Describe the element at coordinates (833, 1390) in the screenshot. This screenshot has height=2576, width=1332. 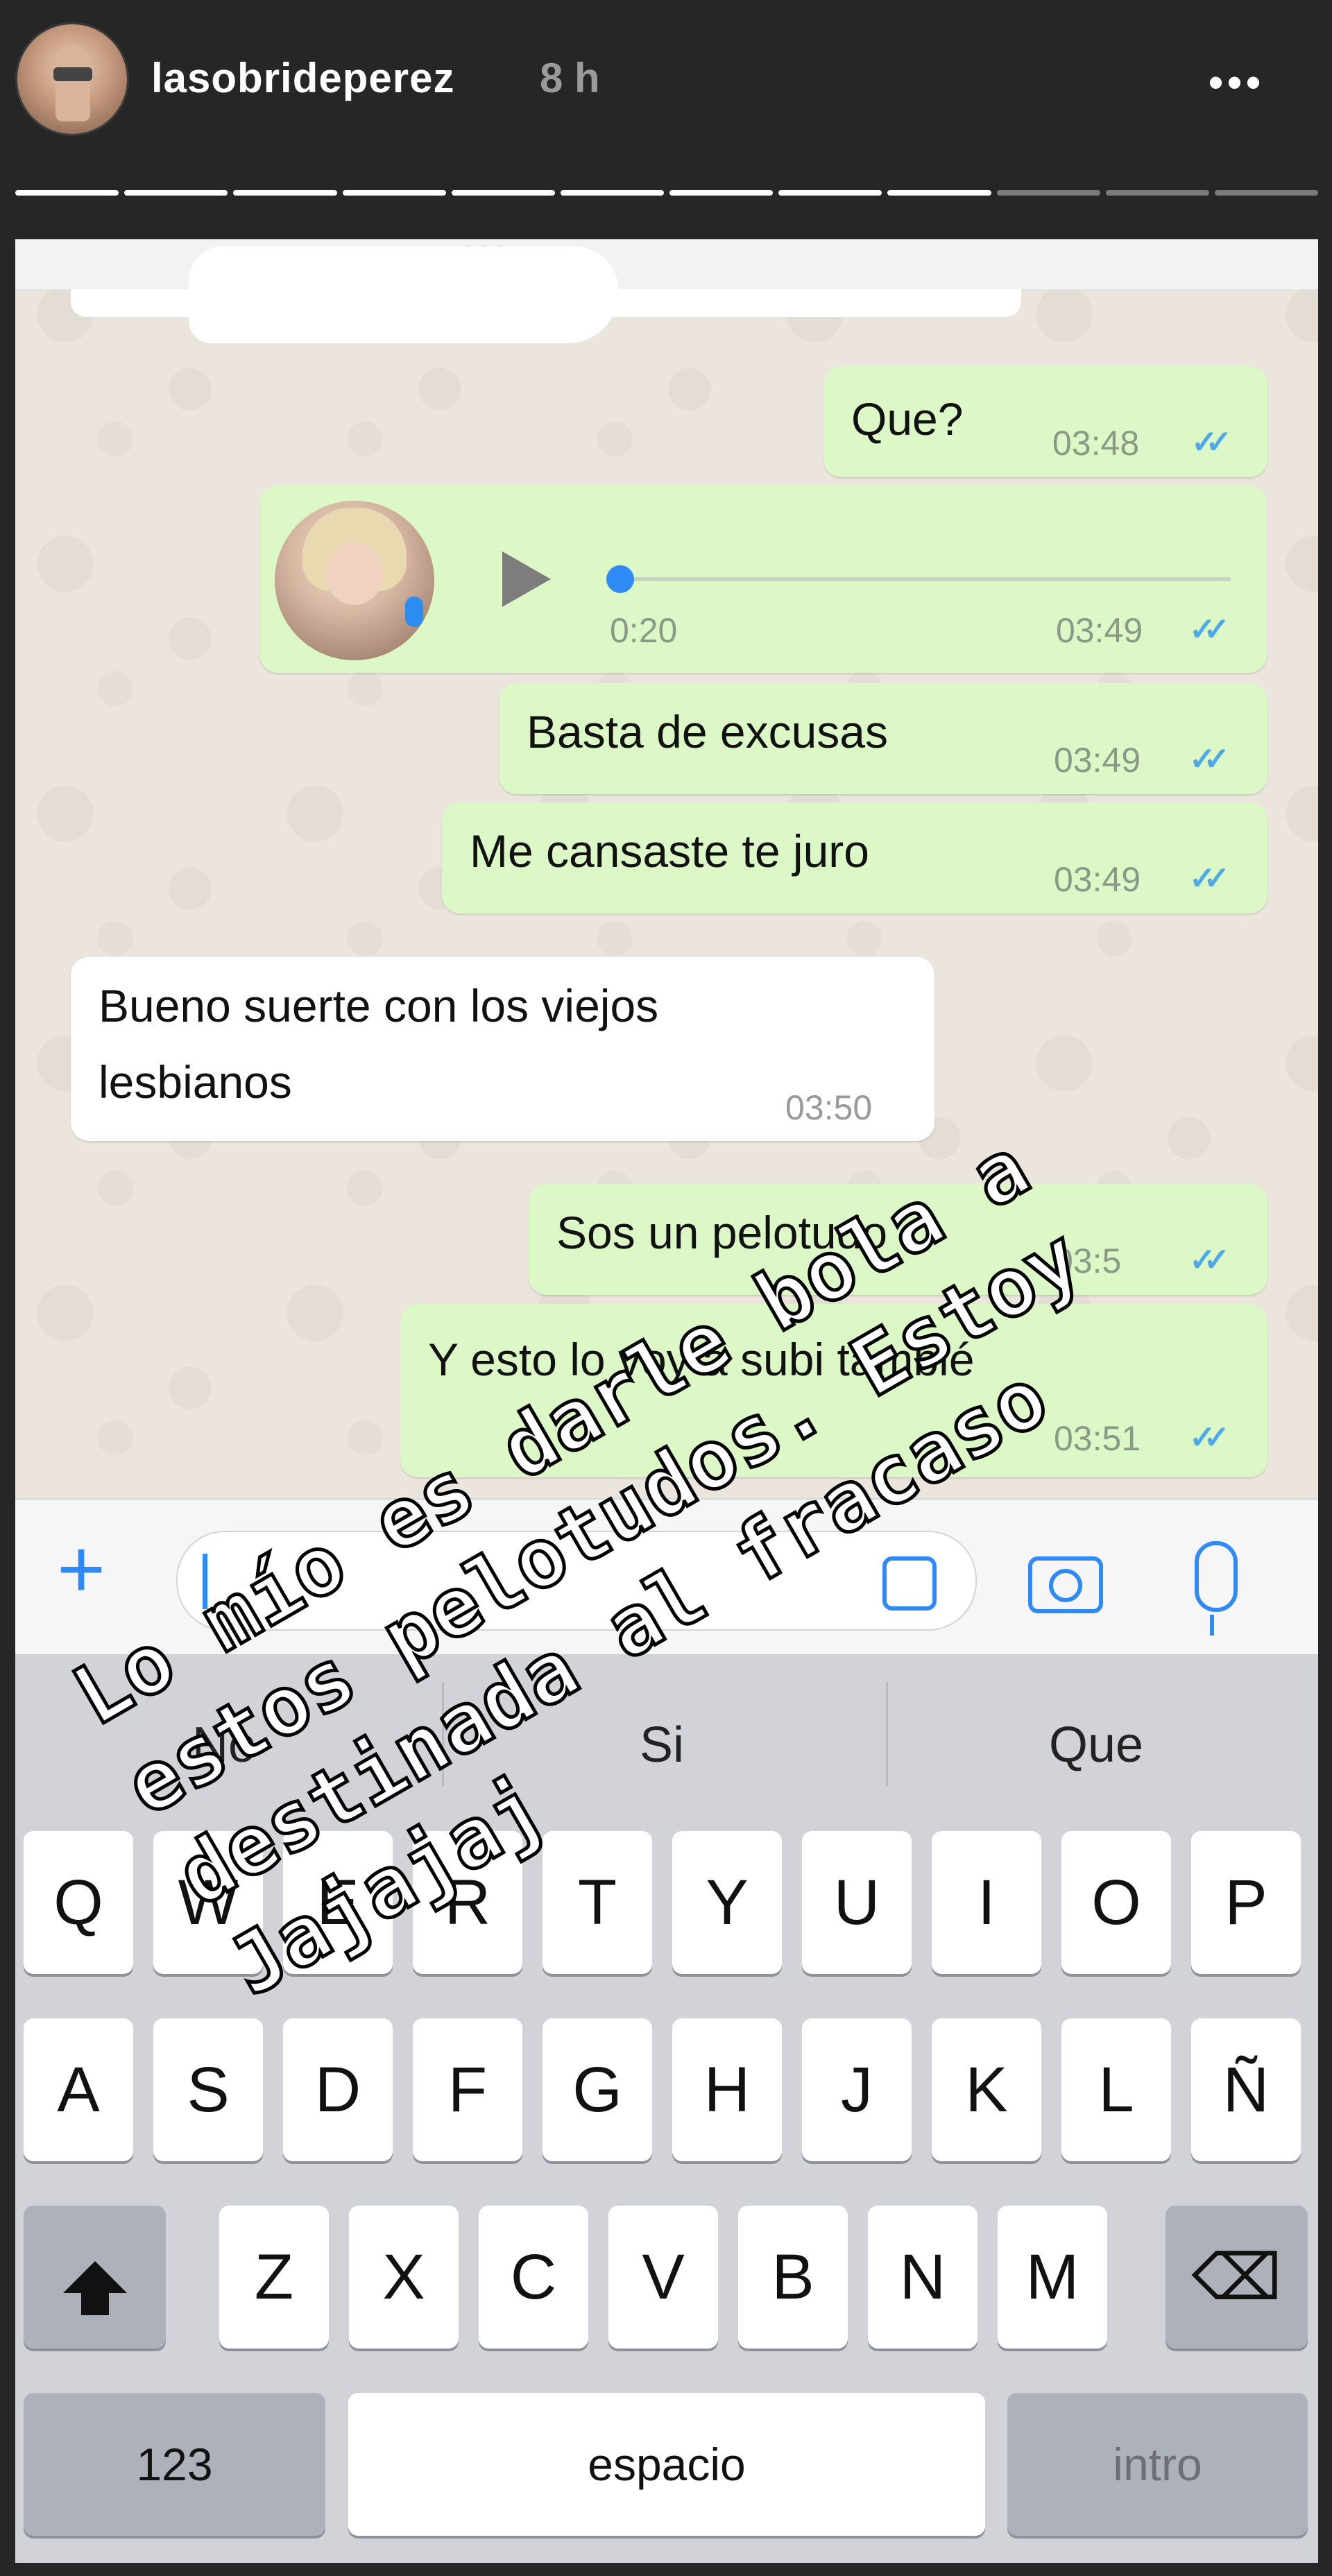
I see `message-bubble-out: Y esto lo voy a subi tambié 03:51 ✓✓` at that location.